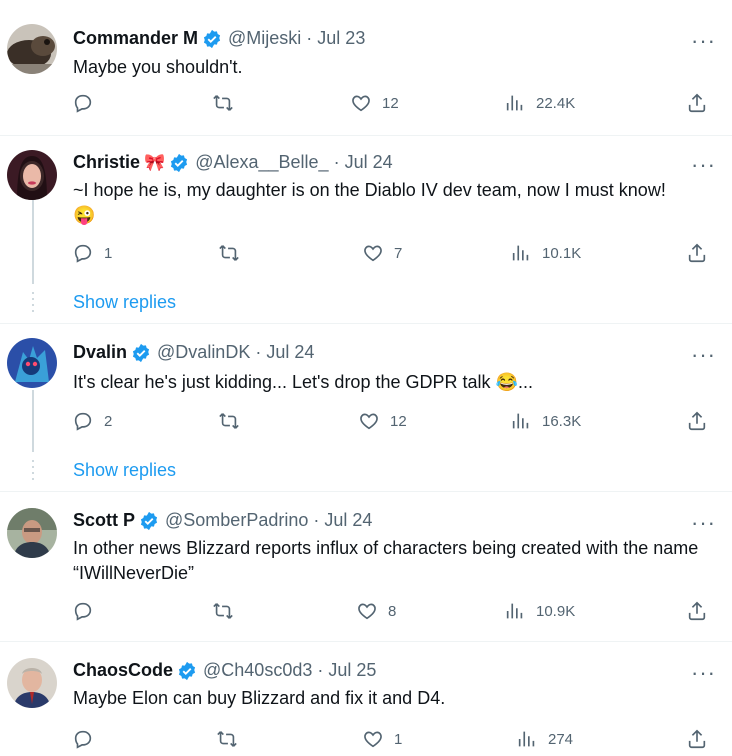 The height and width of the screenshot is (756, 732). I want to click on thread-dots, so click(33, 304).